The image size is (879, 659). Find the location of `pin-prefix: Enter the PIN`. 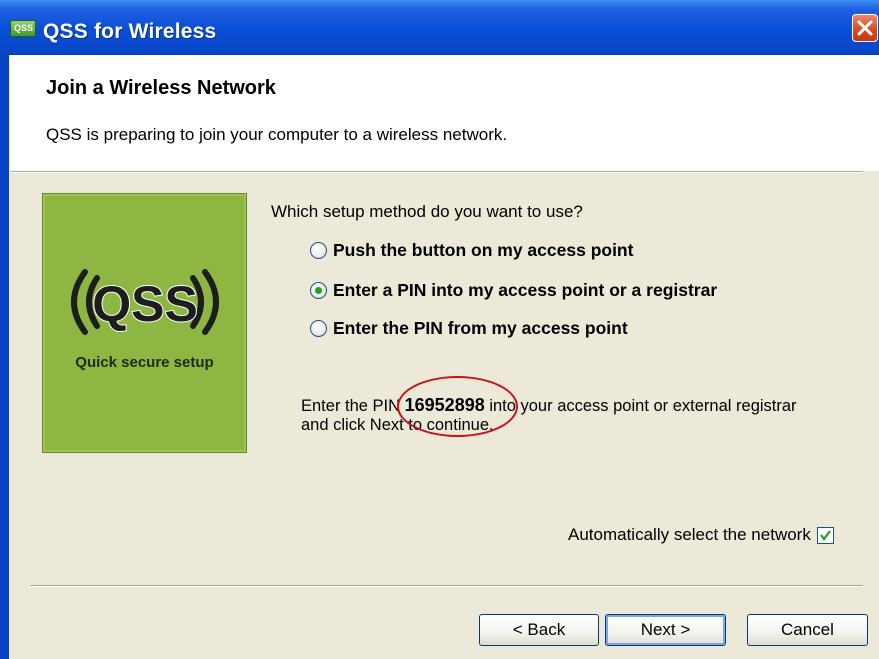

pin-prefix: Enter the PIN is located at coordinates (353, 406).